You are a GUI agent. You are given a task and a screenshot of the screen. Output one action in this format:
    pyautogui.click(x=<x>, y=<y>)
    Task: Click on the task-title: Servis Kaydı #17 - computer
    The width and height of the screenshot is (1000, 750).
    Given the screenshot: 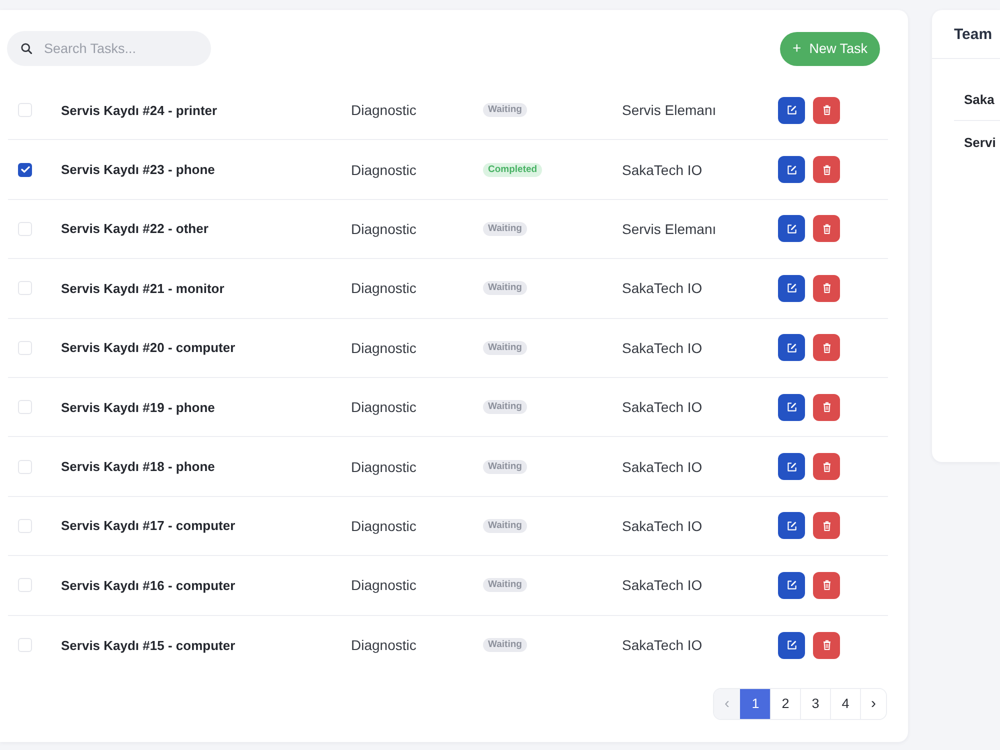 What is the action you would take?
    pyautogui.click(x=148, y=526)
    